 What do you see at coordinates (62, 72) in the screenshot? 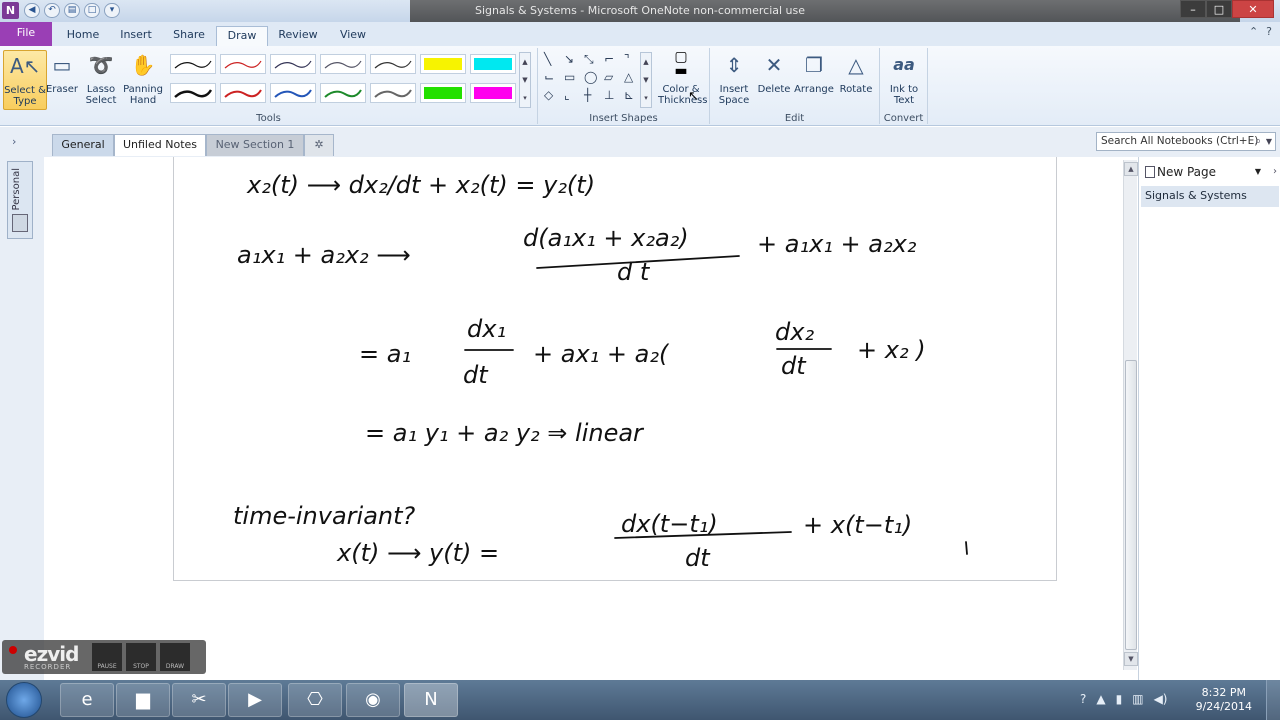
I see `eraser-button: ▭ Eraser` at bounding box center [62, 72].